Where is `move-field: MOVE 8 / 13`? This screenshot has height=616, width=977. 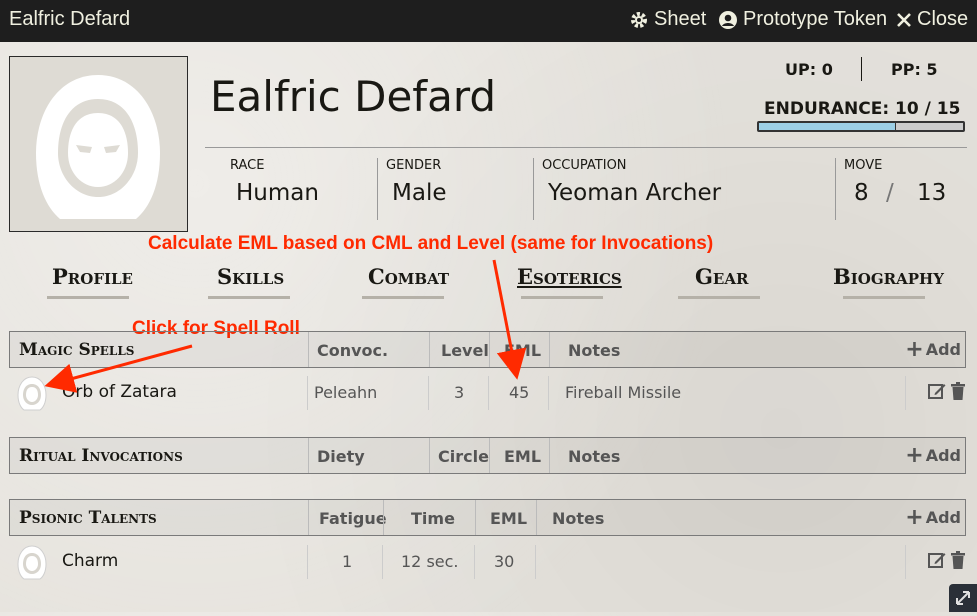 move-field: MOVE 8 / 13 is located at coordinates (895, 182).